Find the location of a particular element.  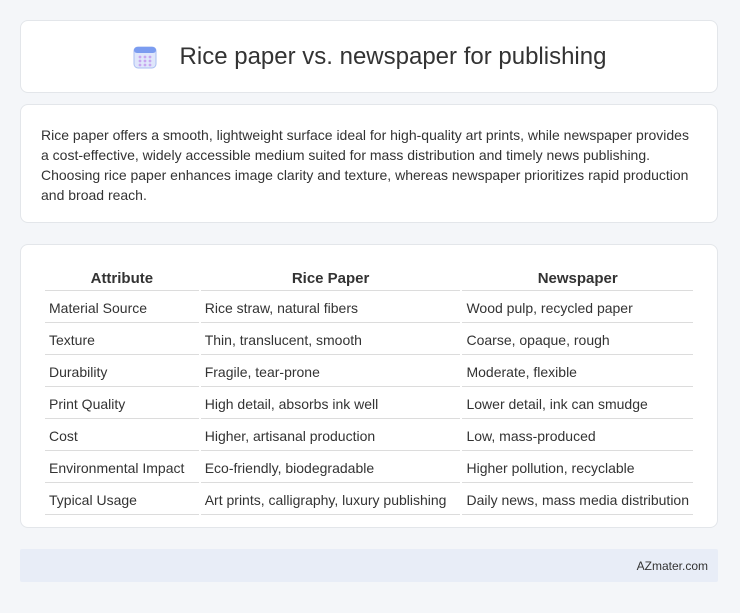

table-cell-newspaper: Wood pulp, recycled paper is located at coordinates (577, 308).